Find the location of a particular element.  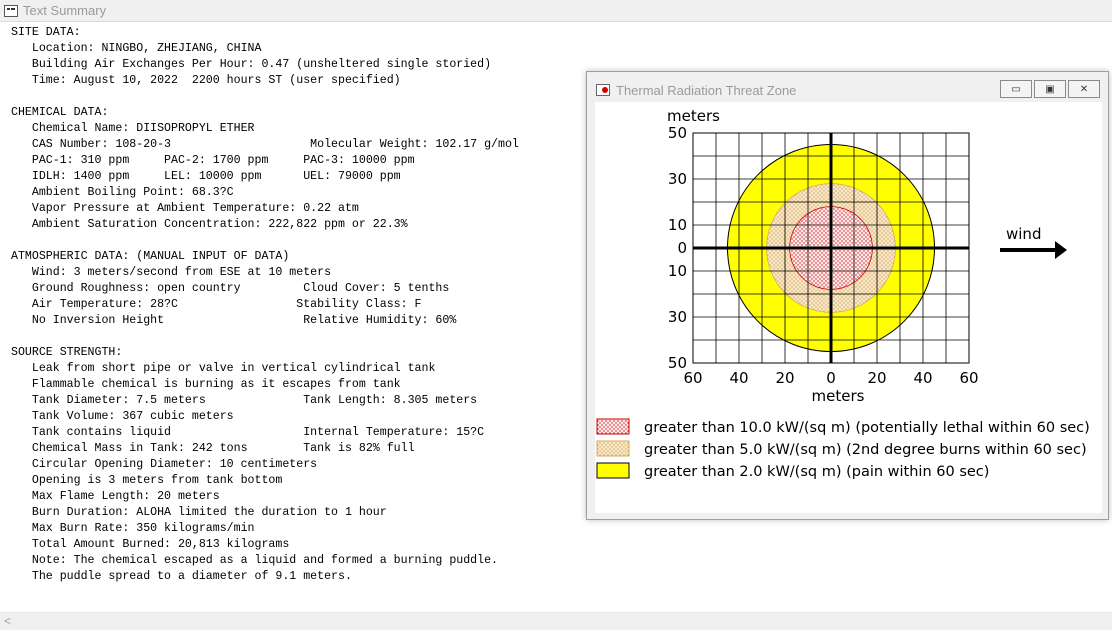

text-summary-app-icon is located at coordinates (11, 10).